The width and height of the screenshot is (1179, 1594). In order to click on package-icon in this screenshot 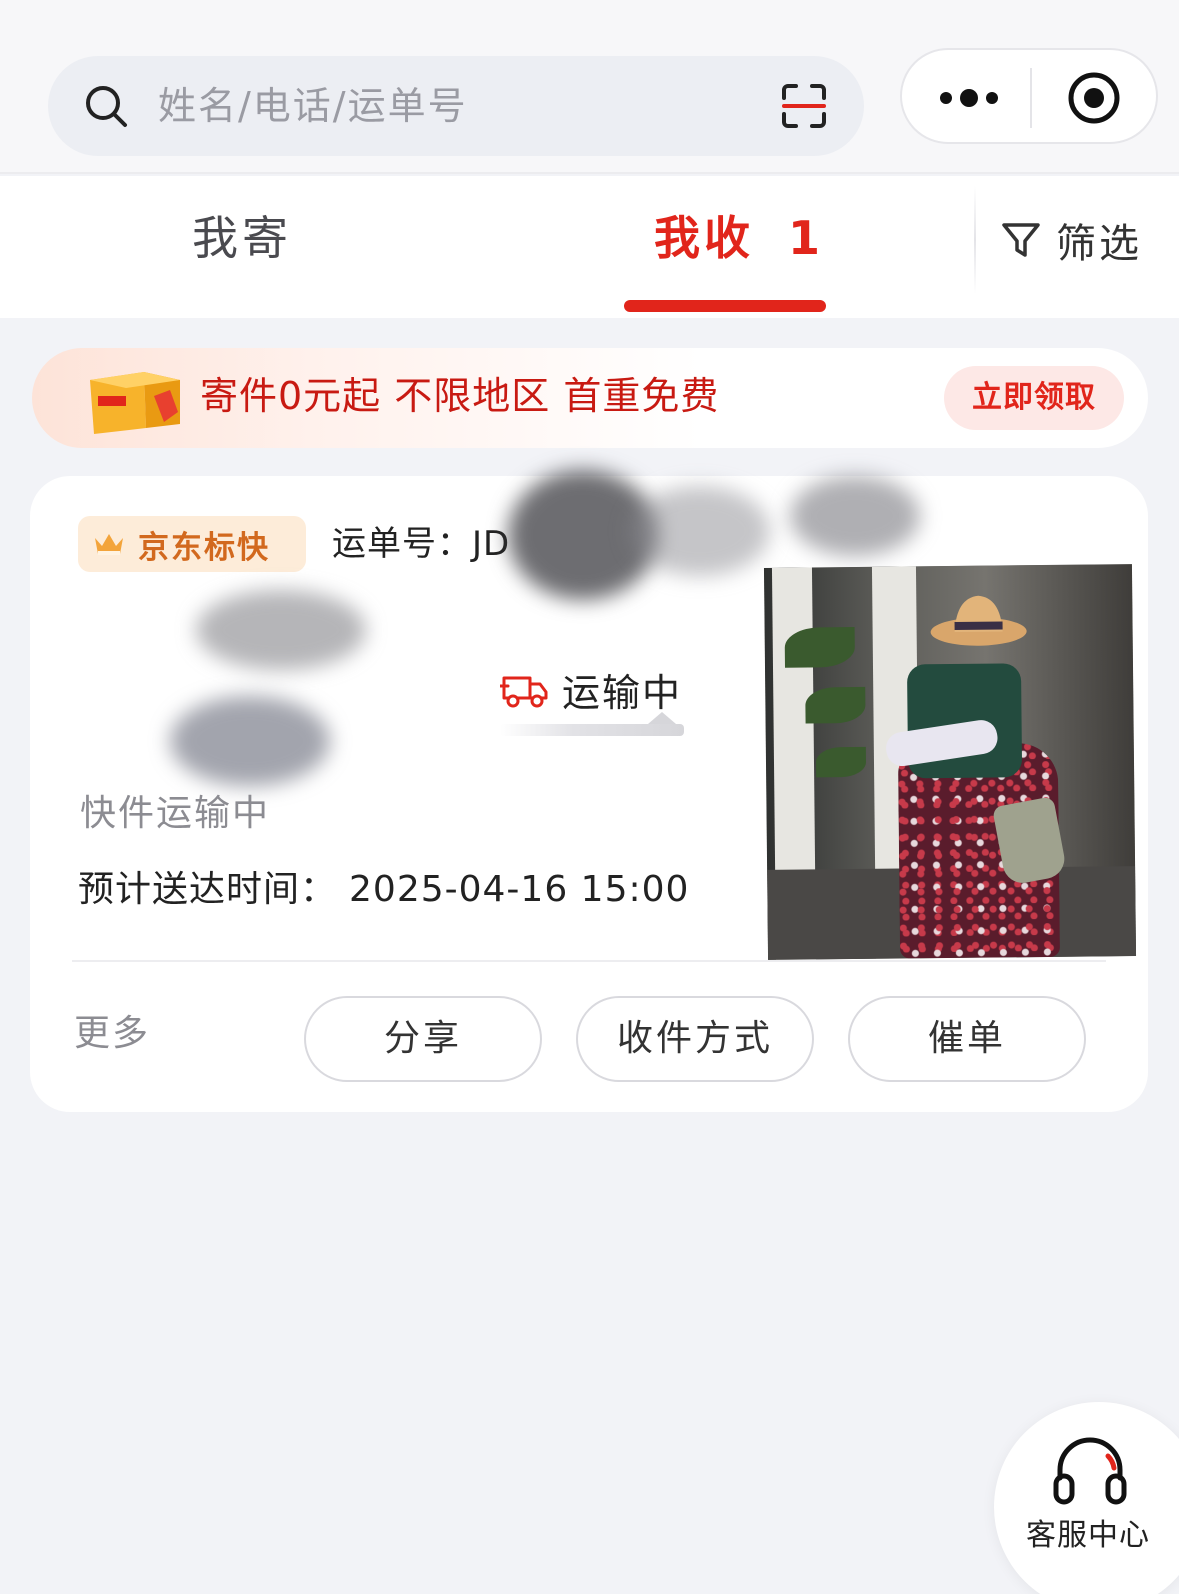, I will do `click(135, 403)`.